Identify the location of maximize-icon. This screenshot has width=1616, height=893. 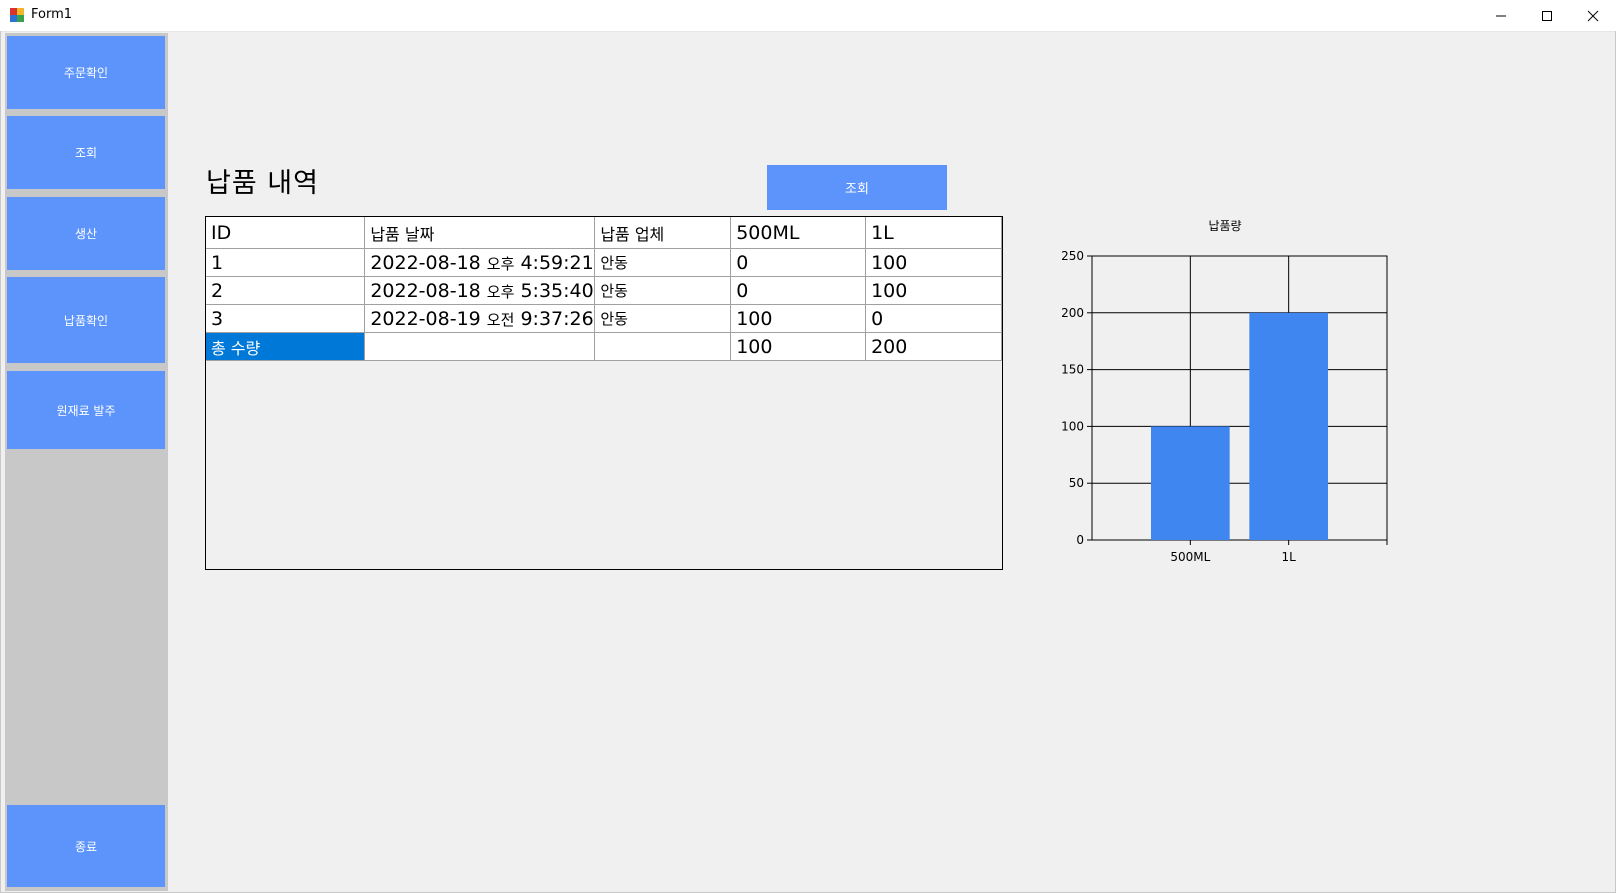
(1547, 15).